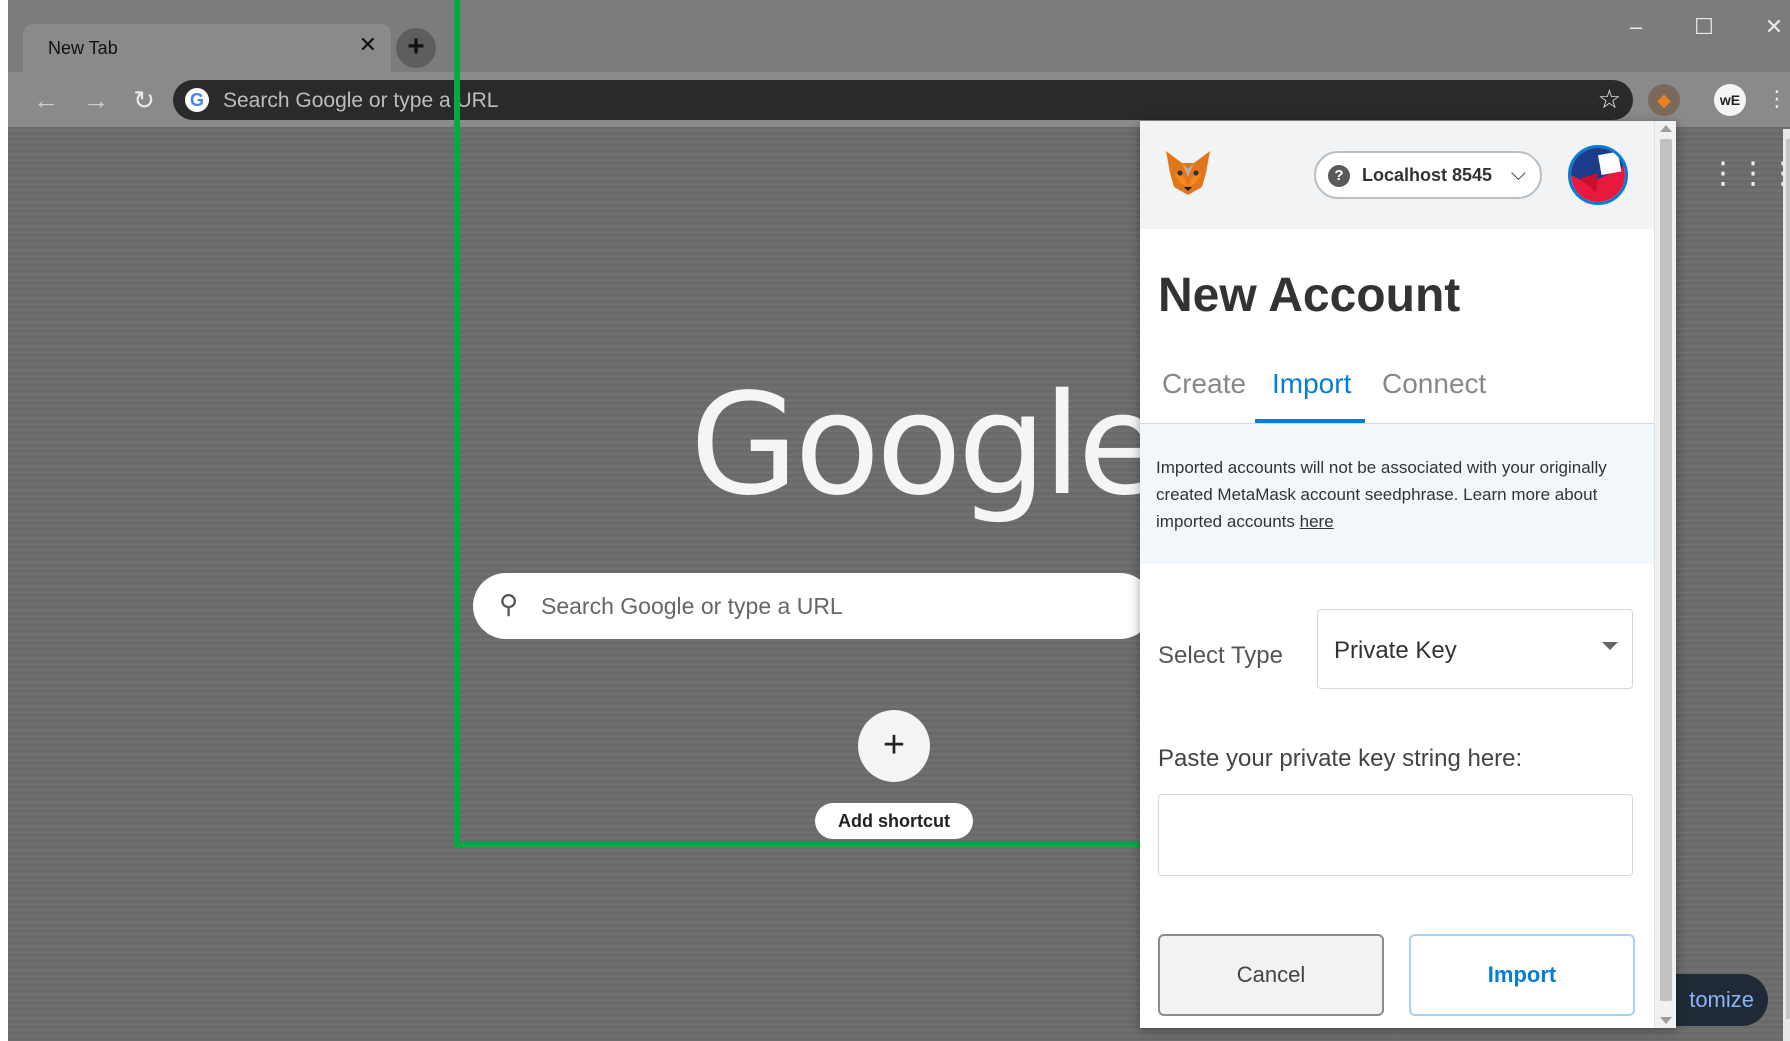  I want to click on ntp-search-box: ⚲ Search Google or type a URL, so click(813, 606).